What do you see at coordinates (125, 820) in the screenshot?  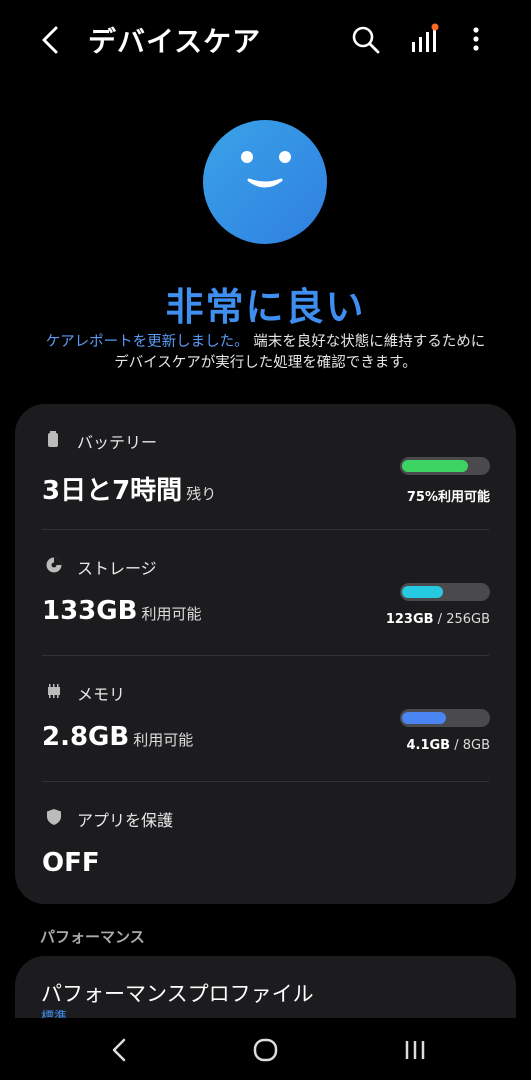 I see `app-protection-label: アプリを保護` at bounding box center [125, 820].